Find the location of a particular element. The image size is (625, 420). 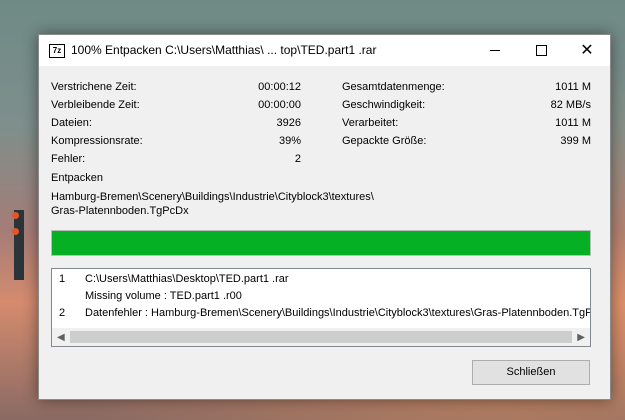

close-window-button: ✕ is located at coordinates (587, 50).